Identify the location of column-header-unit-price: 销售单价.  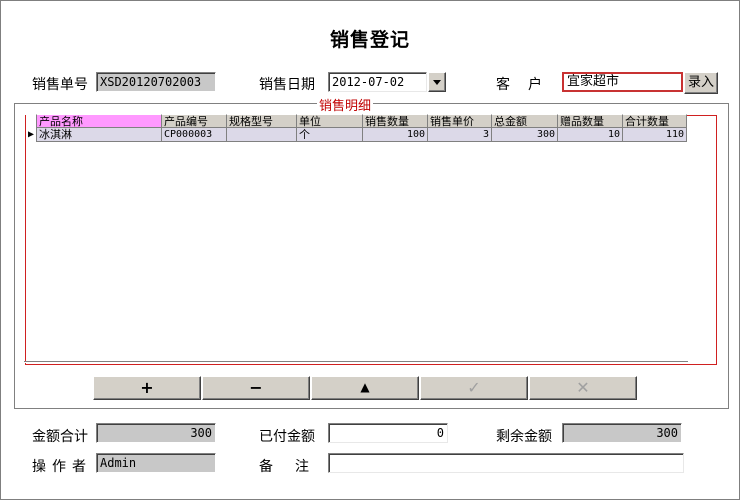
(460, 121).